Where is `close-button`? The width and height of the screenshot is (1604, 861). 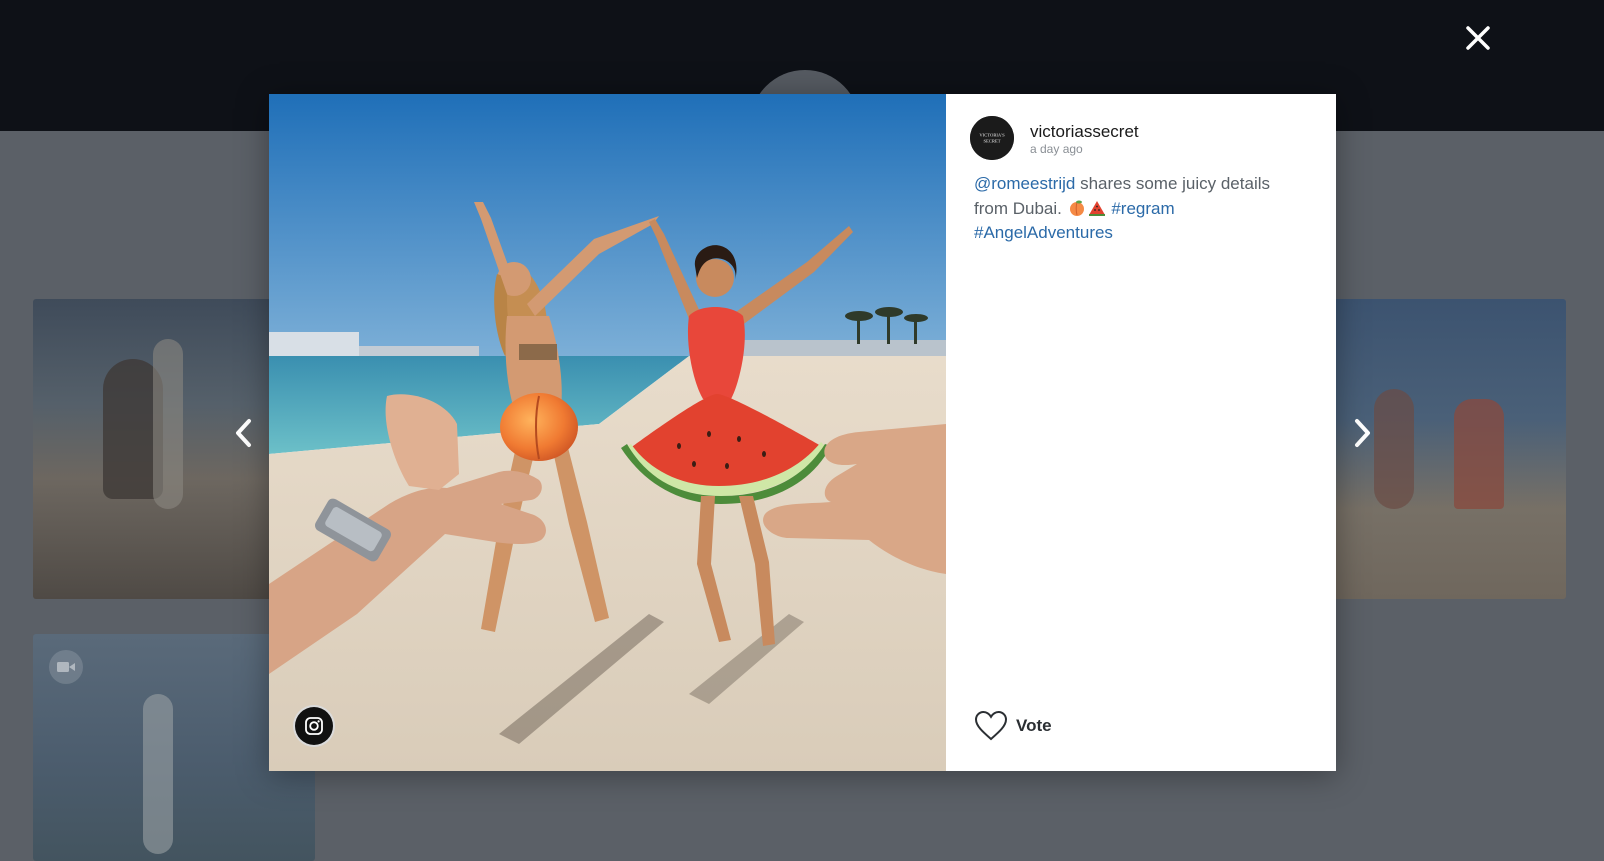
close-button is located at coordinates (1478, 38).